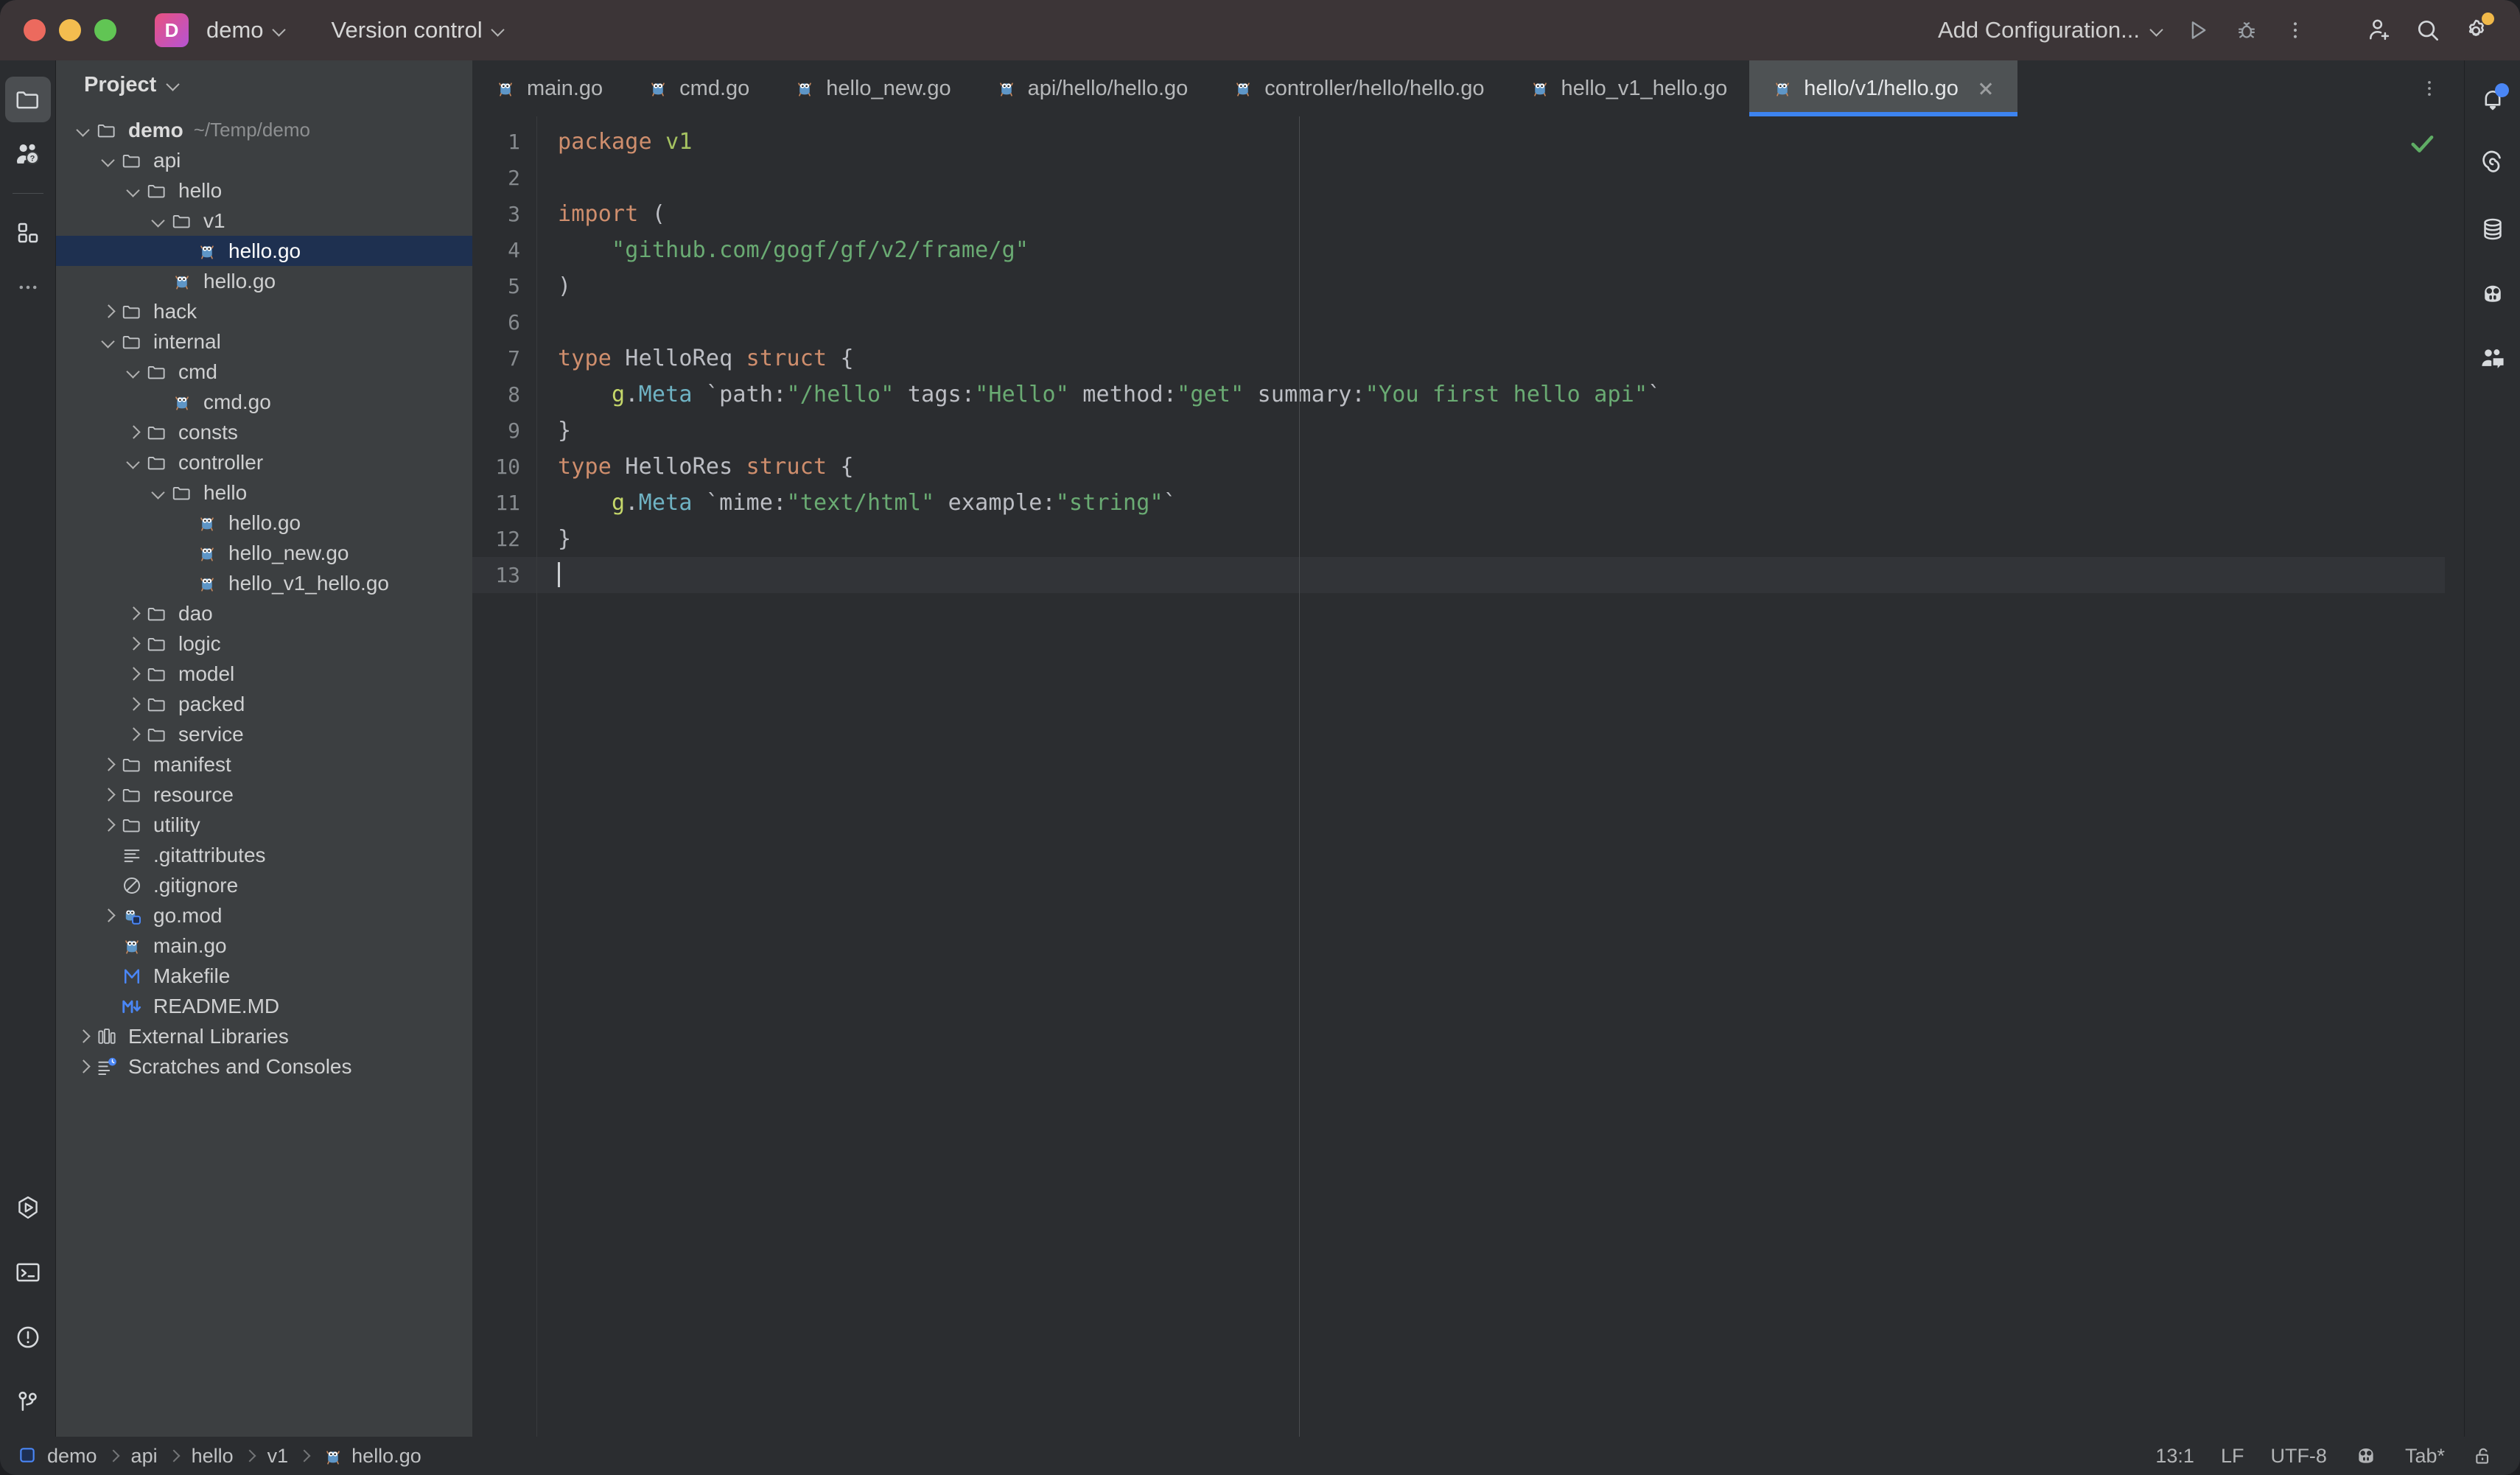  What do you see at coordinates (264, 583) in the screenshot?
I see `tree-node-hello-v1-hello-go: hello_v1_hello.go` at bounding box center [264, 583].